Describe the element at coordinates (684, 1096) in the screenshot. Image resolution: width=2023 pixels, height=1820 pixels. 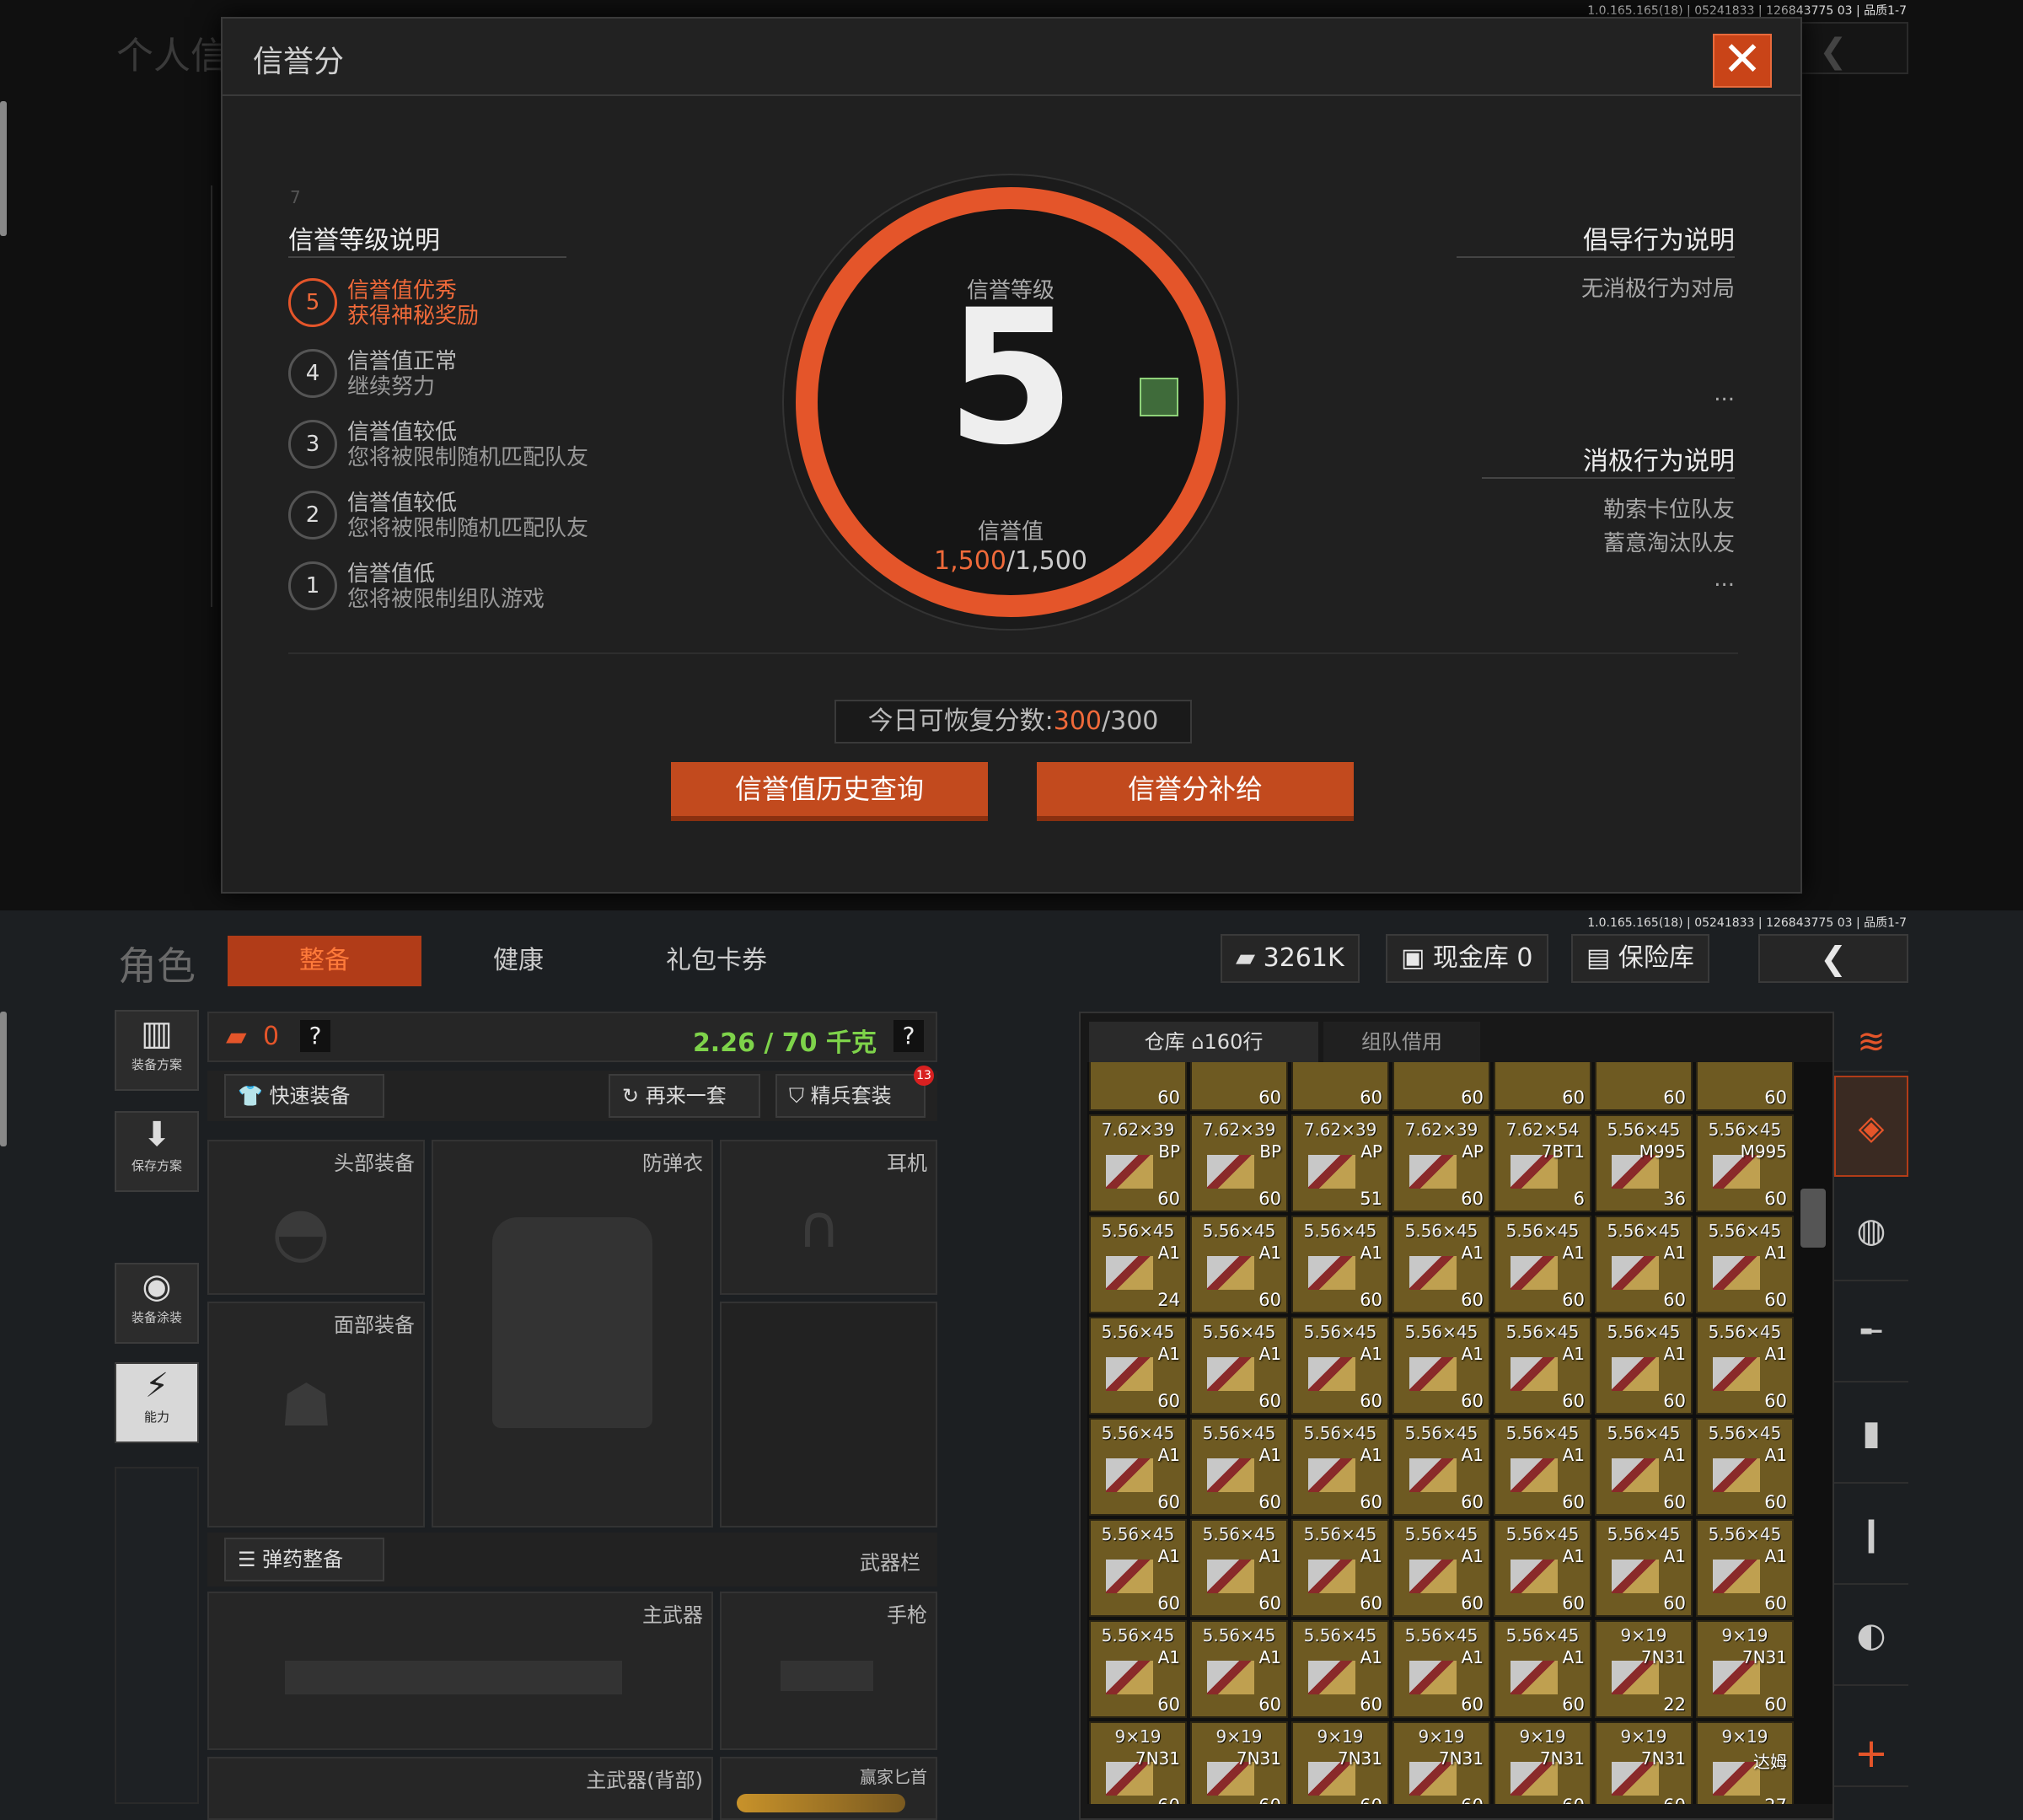
I see `again-button: ↻ 再来一套` at that location.